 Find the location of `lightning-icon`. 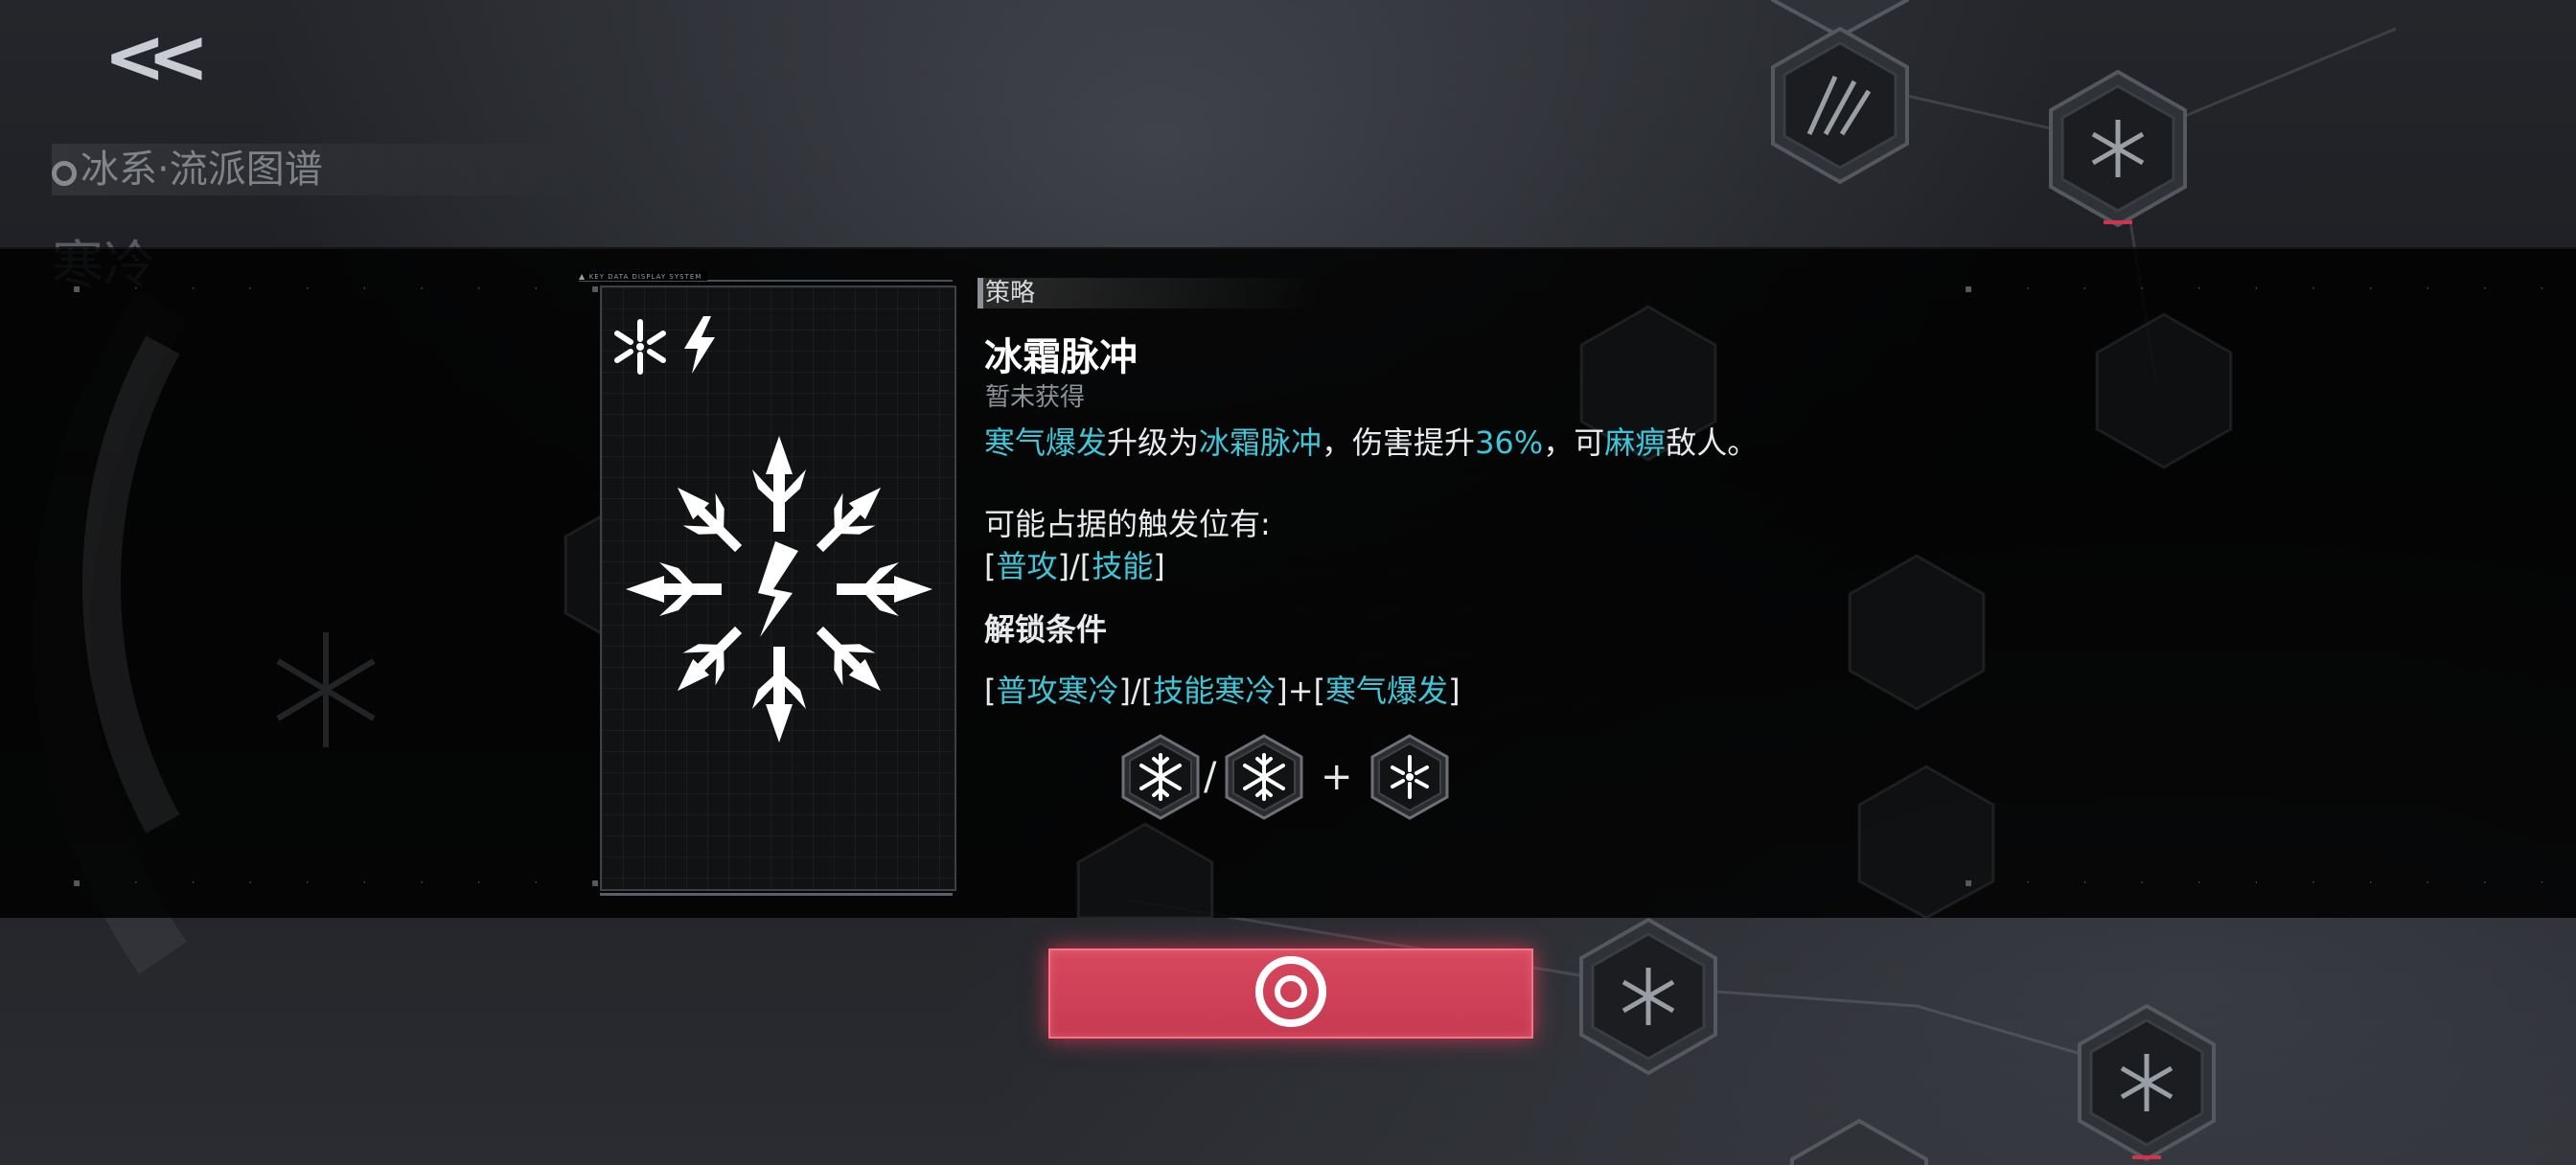

lightning-icon is located at coordinates (699, 345).